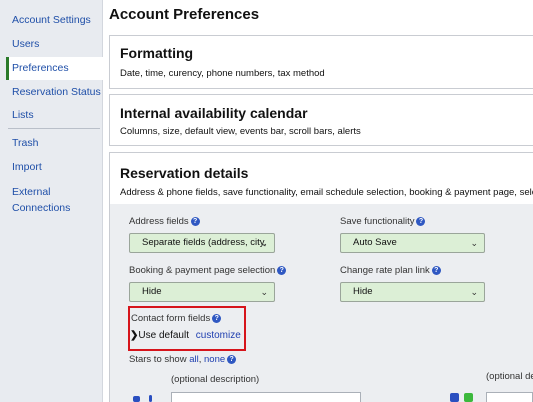 The image size is (533, 402). What do you see at coordinates (176, 318) in the screenshot?
I see `contact-form-fields-label: Contact form fields?` at bounding box center [176, 318].